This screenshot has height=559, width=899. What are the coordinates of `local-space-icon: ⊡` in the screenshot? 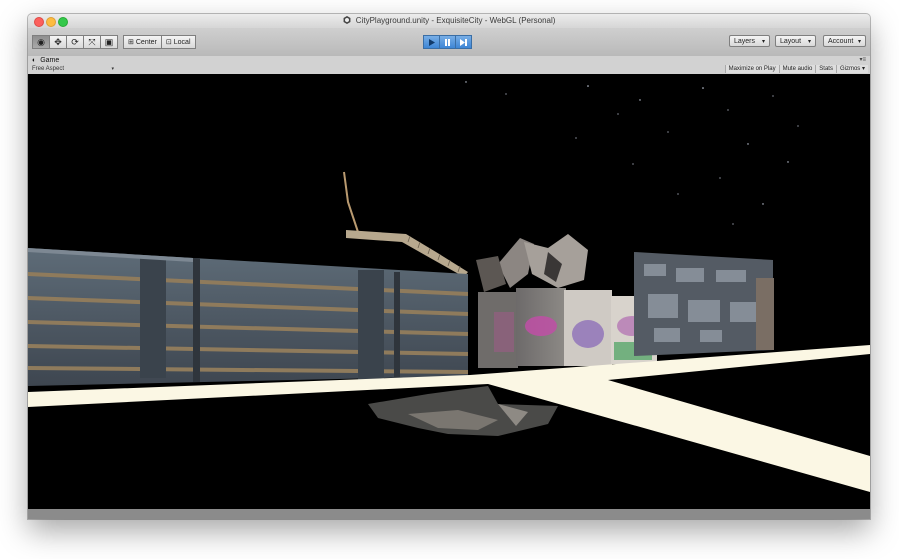 It's located at (168, 42).